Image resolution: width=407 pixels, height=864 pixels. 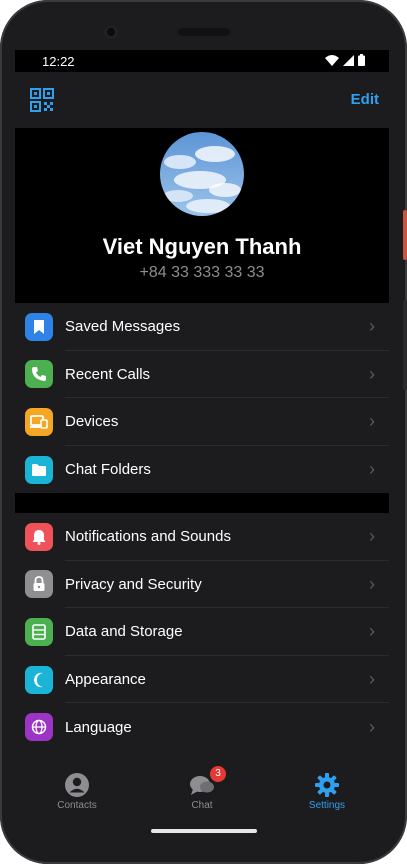 I want to click on menu-item-label: Saved Messages, so click(x=123, y=327).